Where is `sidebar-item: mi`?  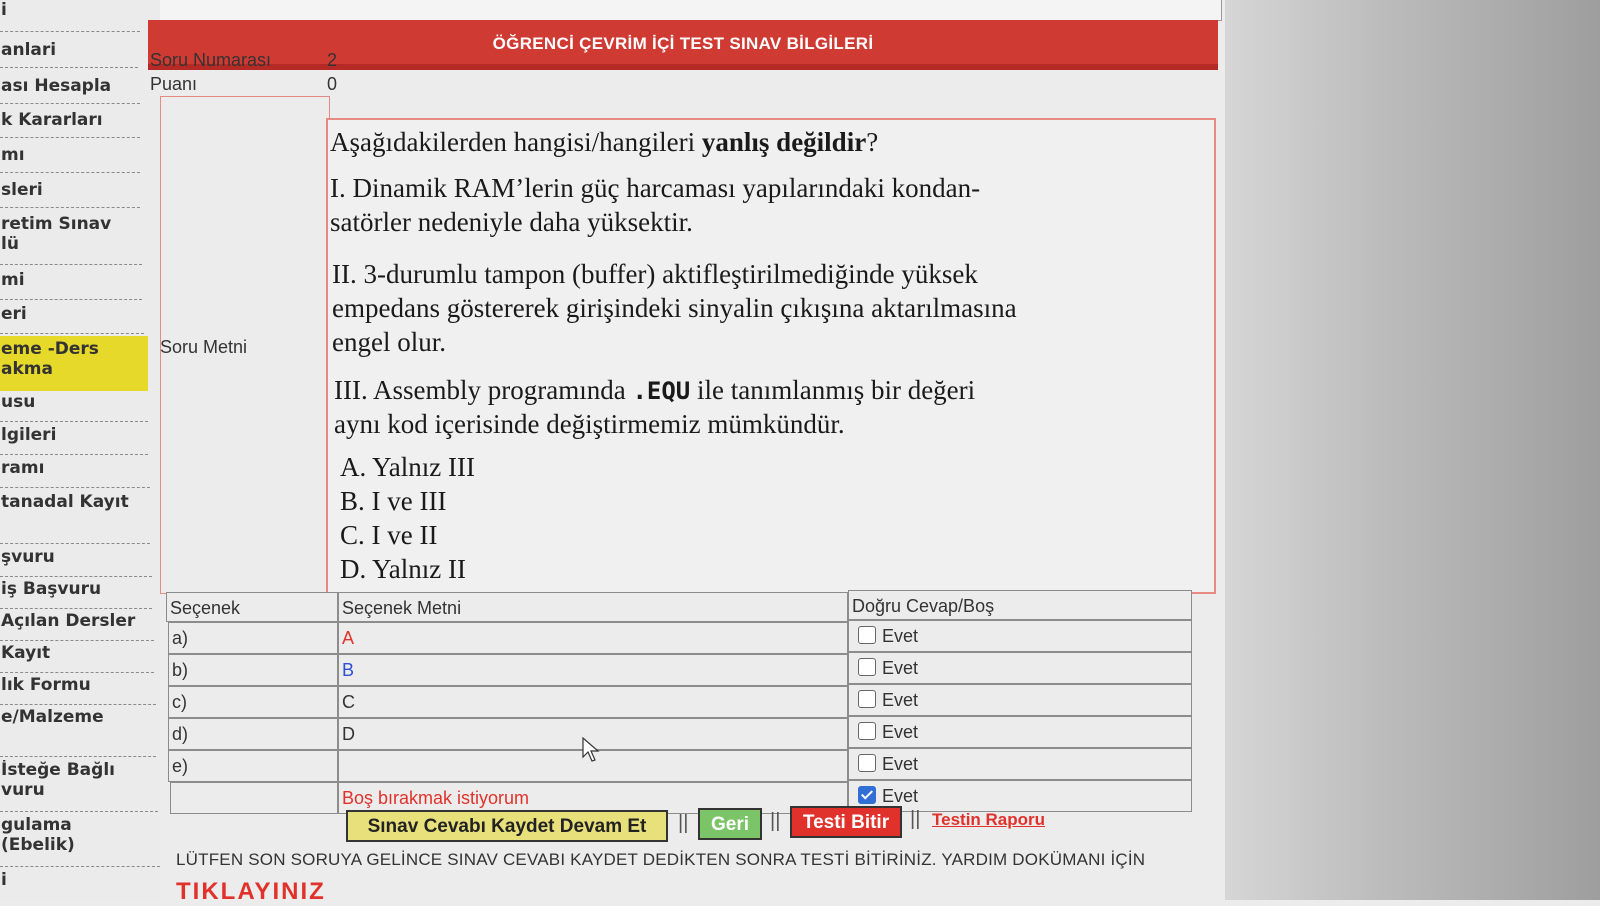 sidebar-item: mi is located at coordinates (71, 285).